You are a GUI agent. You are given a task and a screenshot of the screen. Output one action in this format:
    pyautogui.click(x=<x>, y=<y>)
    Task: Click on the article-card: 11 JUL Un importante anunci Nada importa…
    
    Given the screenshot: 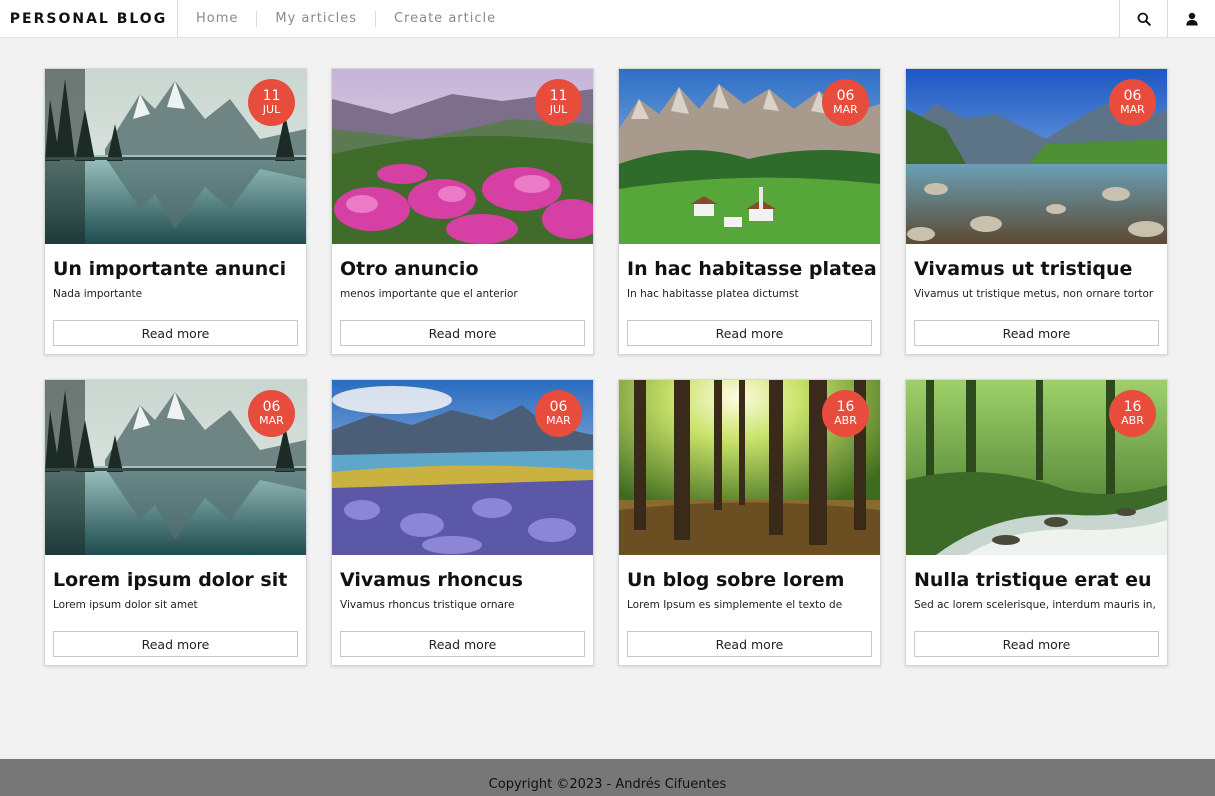 What is the action you would take?
    pyautogui.click(x=175, y=211)
    